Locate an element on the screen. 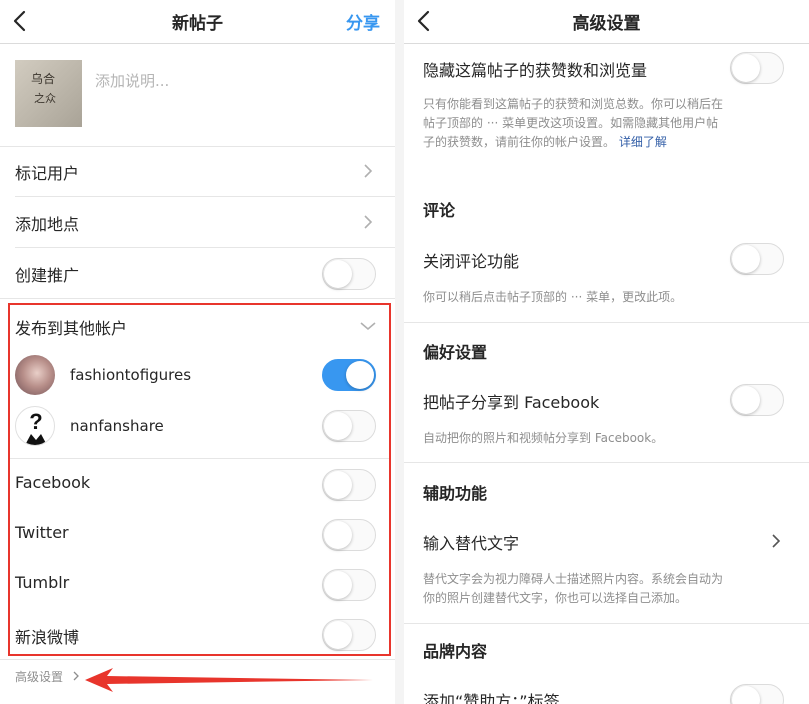  page-title: 高级设置 is located at coordinates (606, 24).